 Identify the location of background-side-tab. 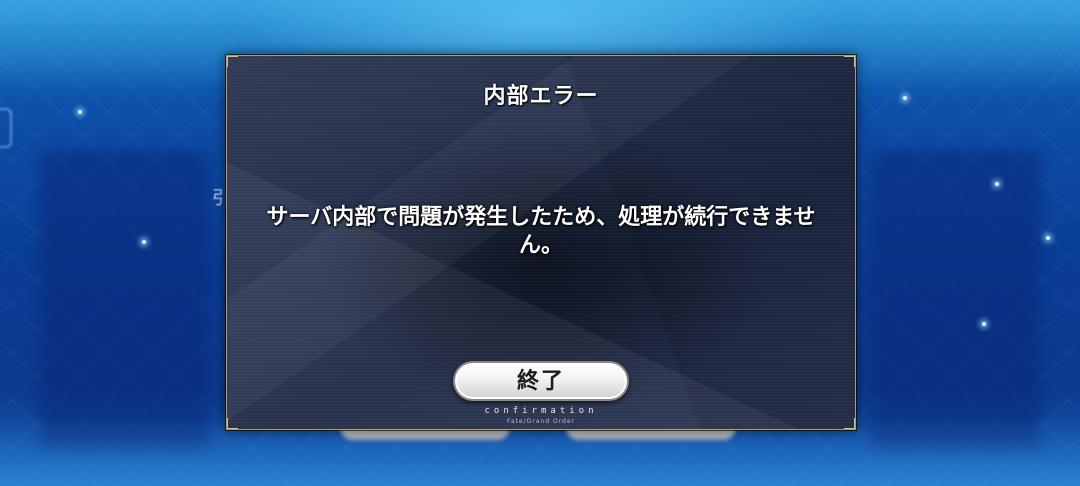
(6, 128).